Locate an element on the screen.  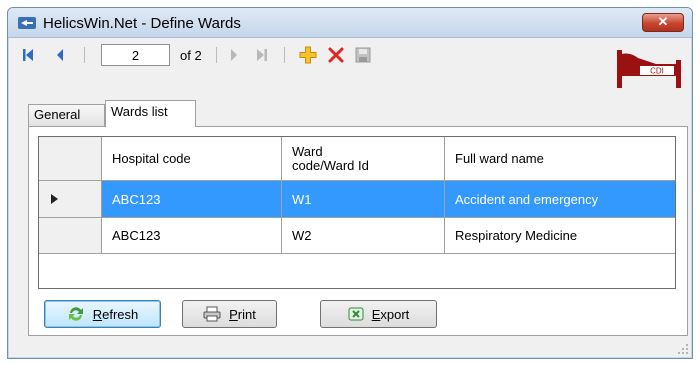
save-icon is located at coordinates (363, 55).